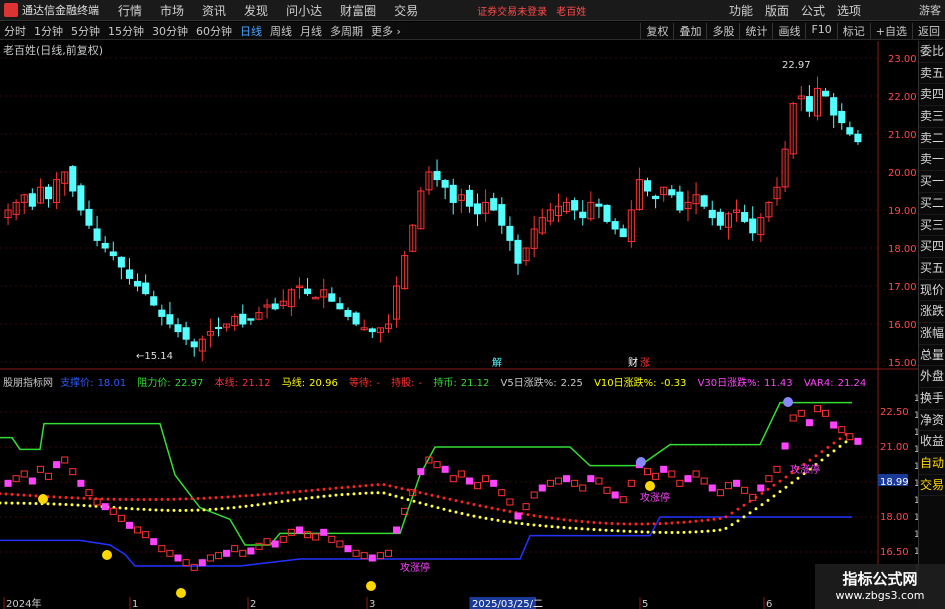 This screenshot has width=945, height=609. Describe the element at coordinates (130, 10) in the screenshot. I see `menu-quotes: 行情` at that location.